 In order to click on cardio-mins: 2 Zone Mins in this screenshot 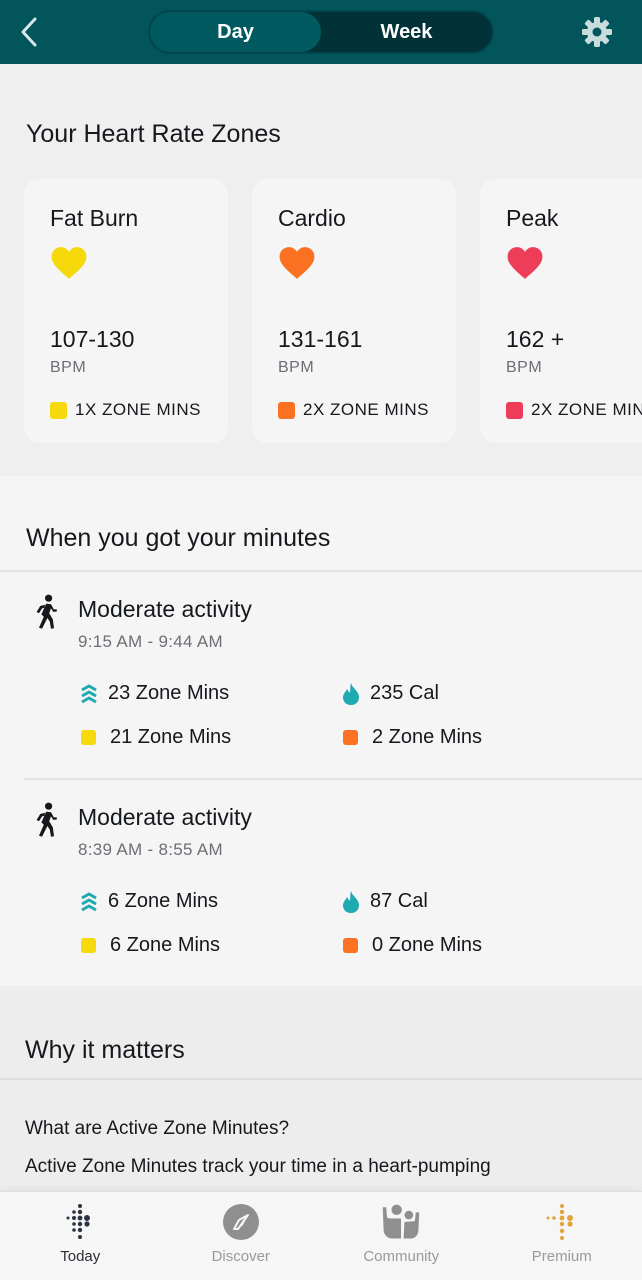, I will do `click(411, 737)`.